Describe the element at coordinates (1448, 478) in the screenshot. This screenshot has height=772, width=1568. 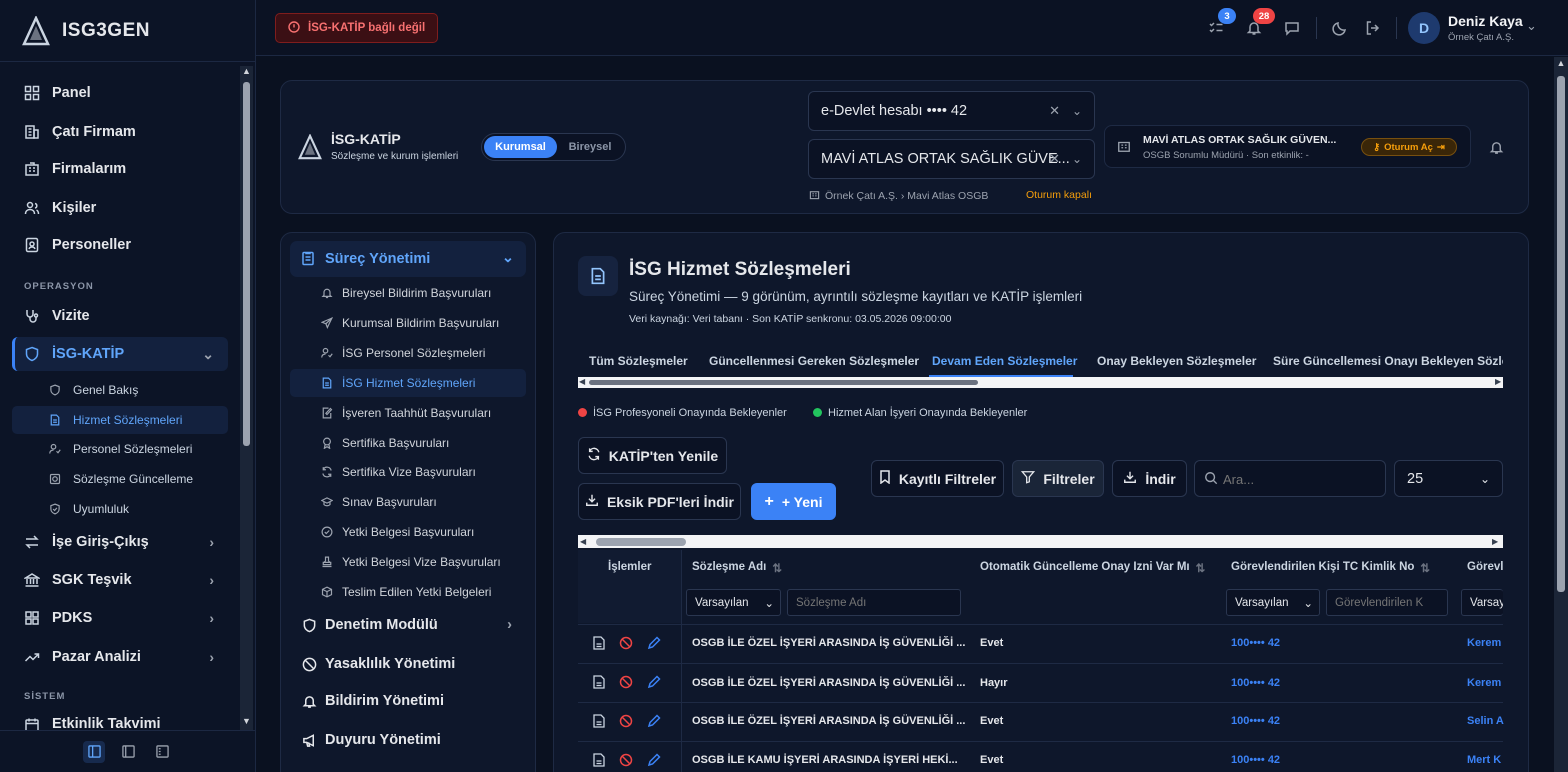
I see `page-size-select: 25 ⌄` at that location.